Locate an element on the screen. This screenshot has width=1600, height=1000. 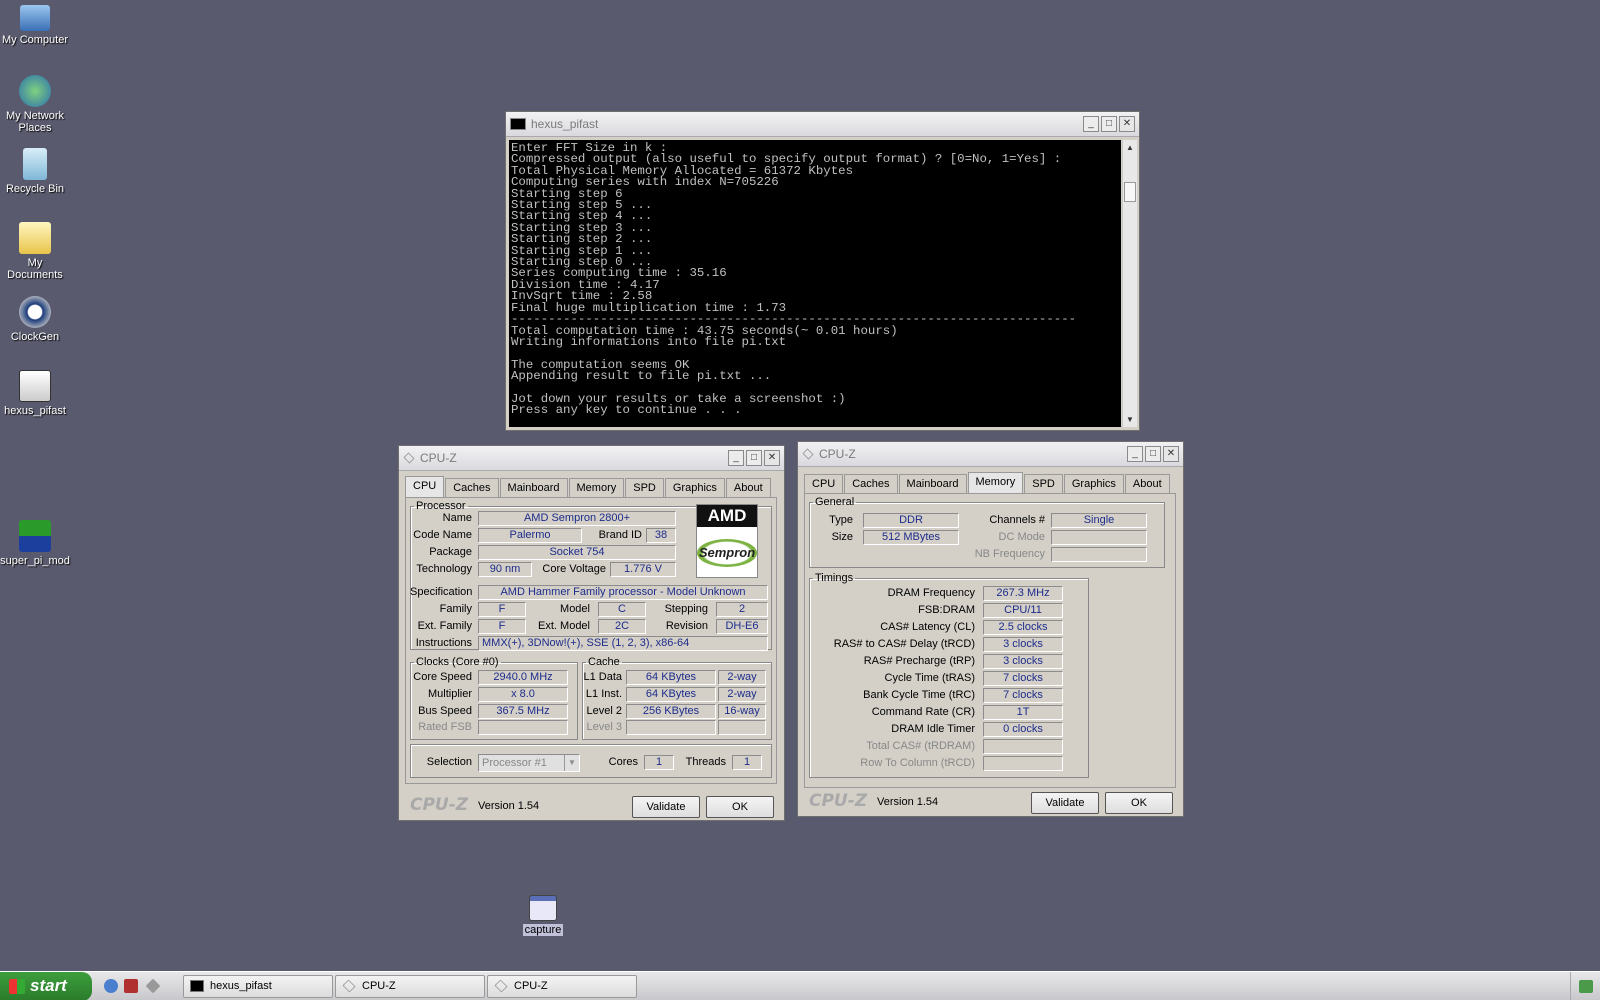
scroll-down-icon: ▼ is located at coordinates (1130, 419).